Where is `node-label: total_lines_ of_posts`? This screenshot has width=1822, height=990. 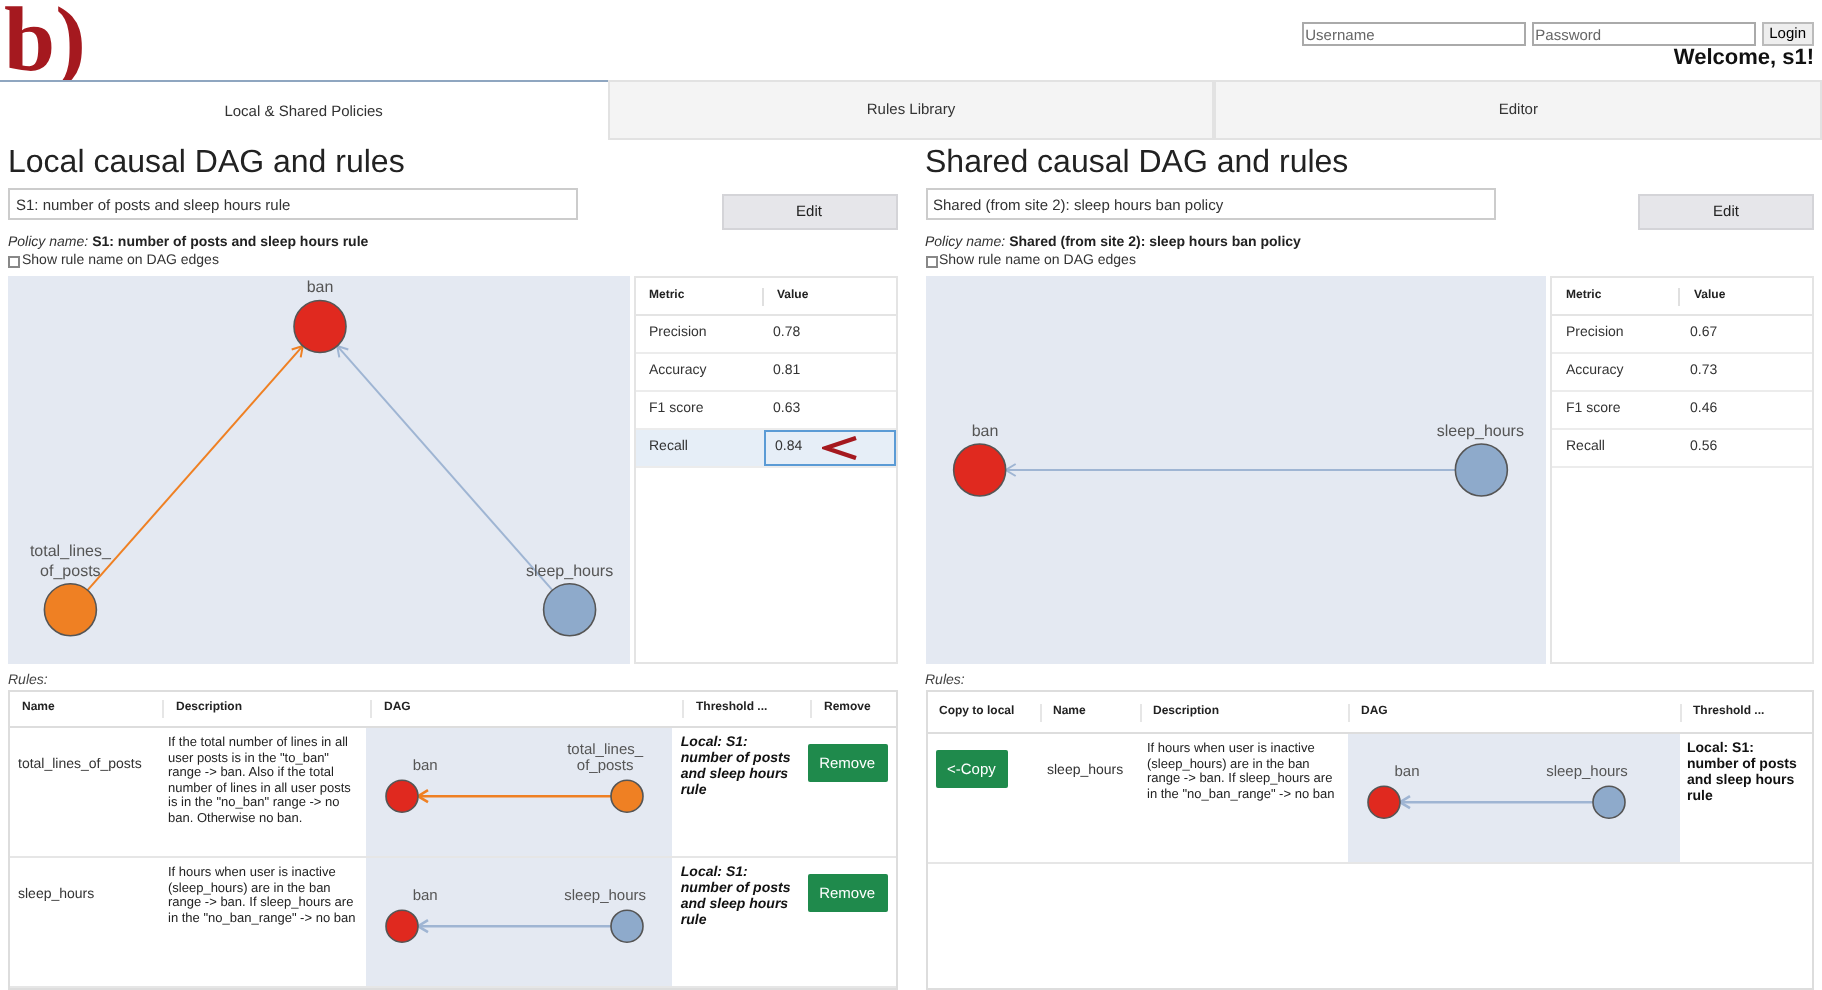
node-label: total_lines_ of_posts is located at coordinates (70, 561).